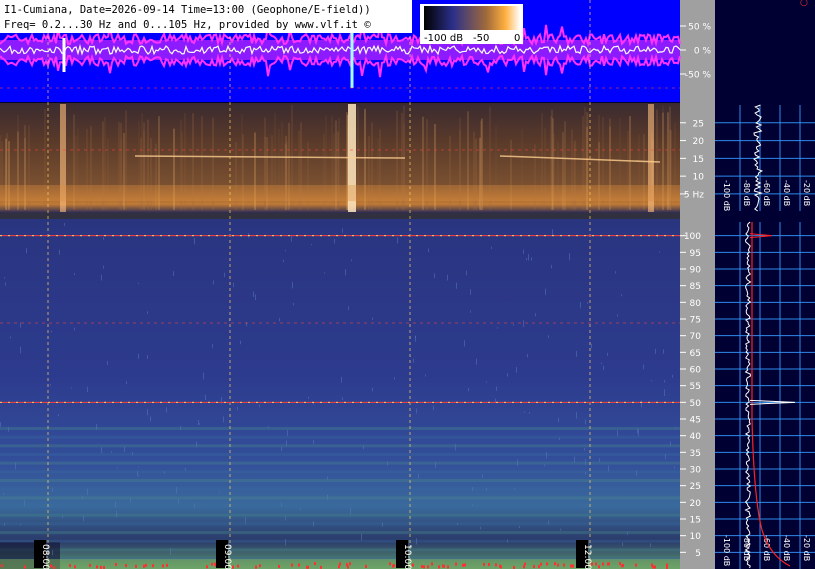 The height and width of the screenshot is (569, 815). What do you see at coordinates (696, 504) in the screenshot?
I see `high-y-label: 20` at bounding box center [696, 504].